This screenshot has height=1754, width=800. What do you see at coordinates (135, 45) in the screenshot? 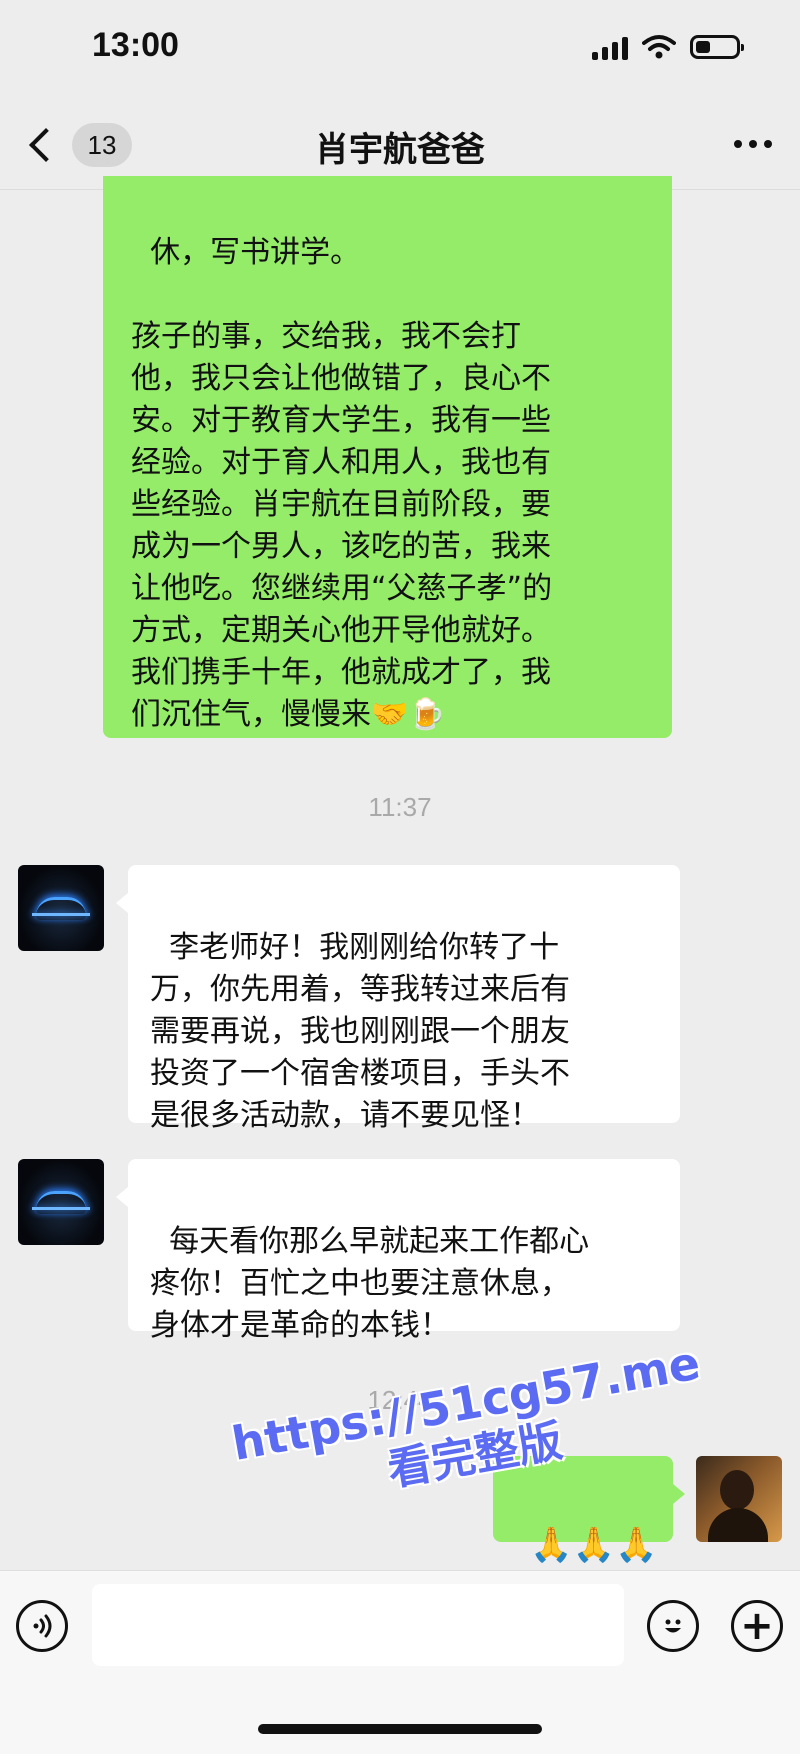
I see `status-time: 13:00` at bounding box center [135, 45].